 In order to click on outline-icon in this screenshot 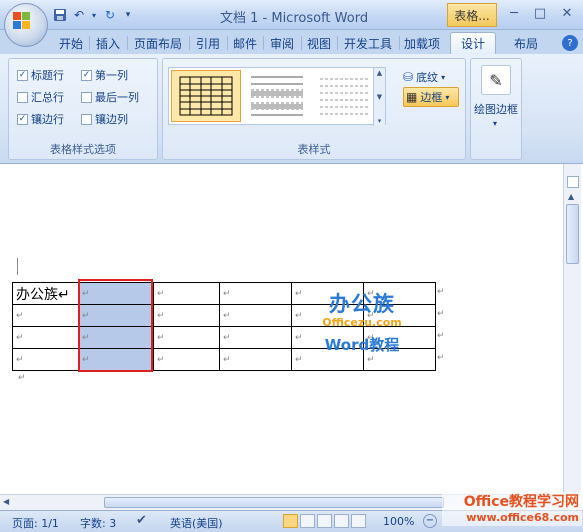, I will do `click(341, 521)`.